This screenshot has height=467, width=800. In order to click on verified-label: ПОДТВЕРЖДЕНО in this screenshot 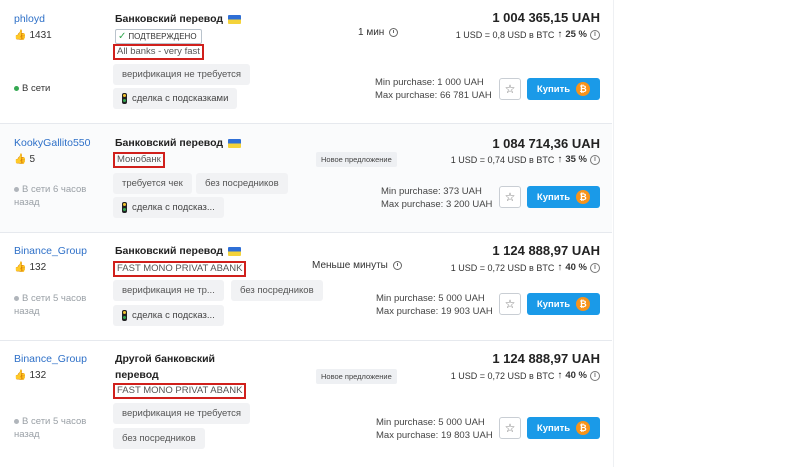, I will do `click(162, 36)`.